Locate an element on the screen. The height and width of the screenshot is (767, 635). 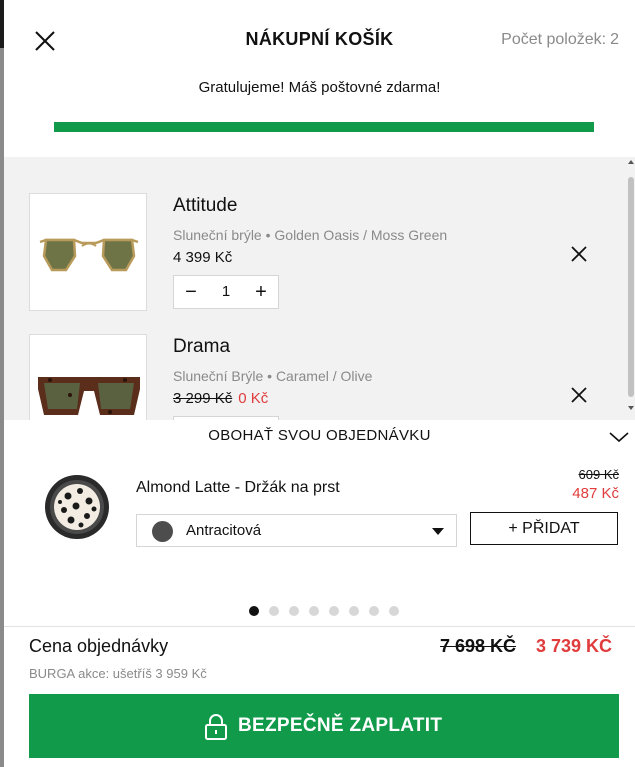
divider is located at coordinates (319, 626).